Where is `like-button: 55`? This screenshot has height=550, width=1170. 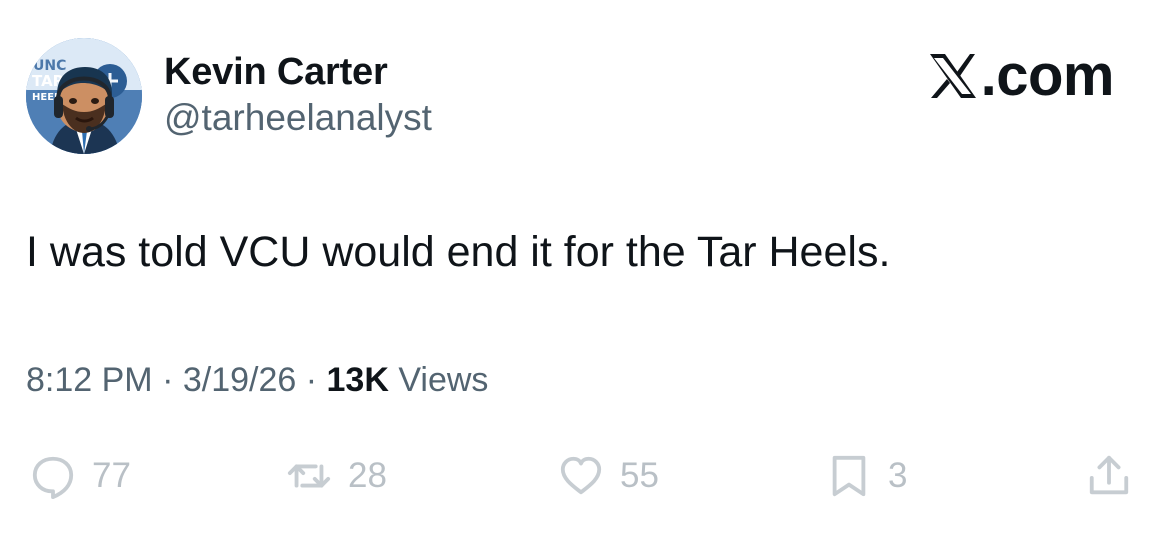
like-button: 55 is located at coordinates (608, 476).